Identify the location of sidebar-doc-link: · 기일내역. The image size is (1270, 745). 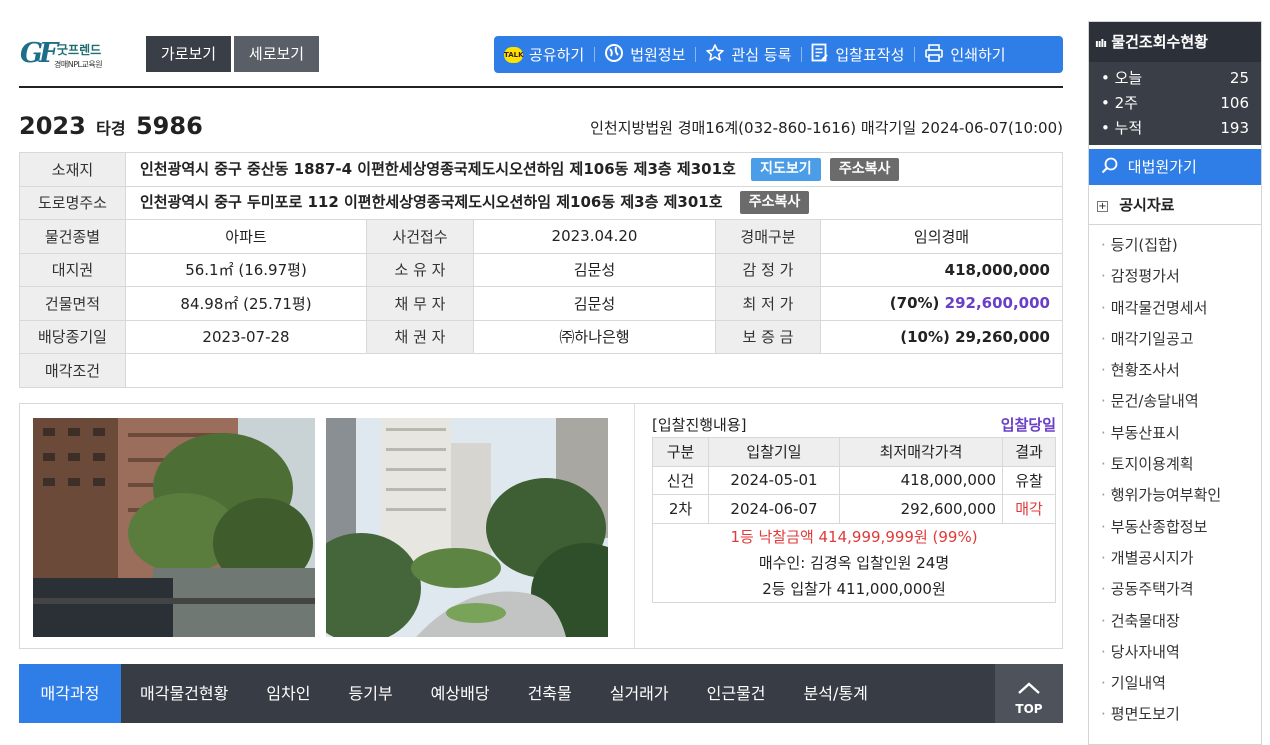
(1175, 683).